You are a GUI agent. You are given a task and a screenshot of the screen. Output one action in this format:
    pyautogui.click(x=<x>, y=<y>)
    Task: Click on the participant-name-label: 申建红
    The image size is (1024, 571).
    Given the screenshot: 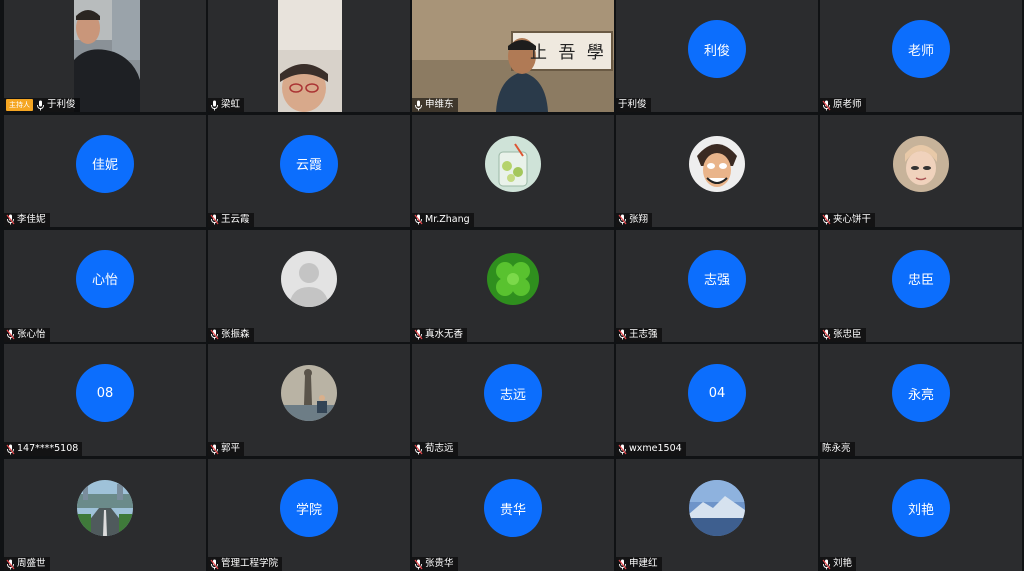 What is the action you would take?
    pyautogui.click(x=639, y=564)
    